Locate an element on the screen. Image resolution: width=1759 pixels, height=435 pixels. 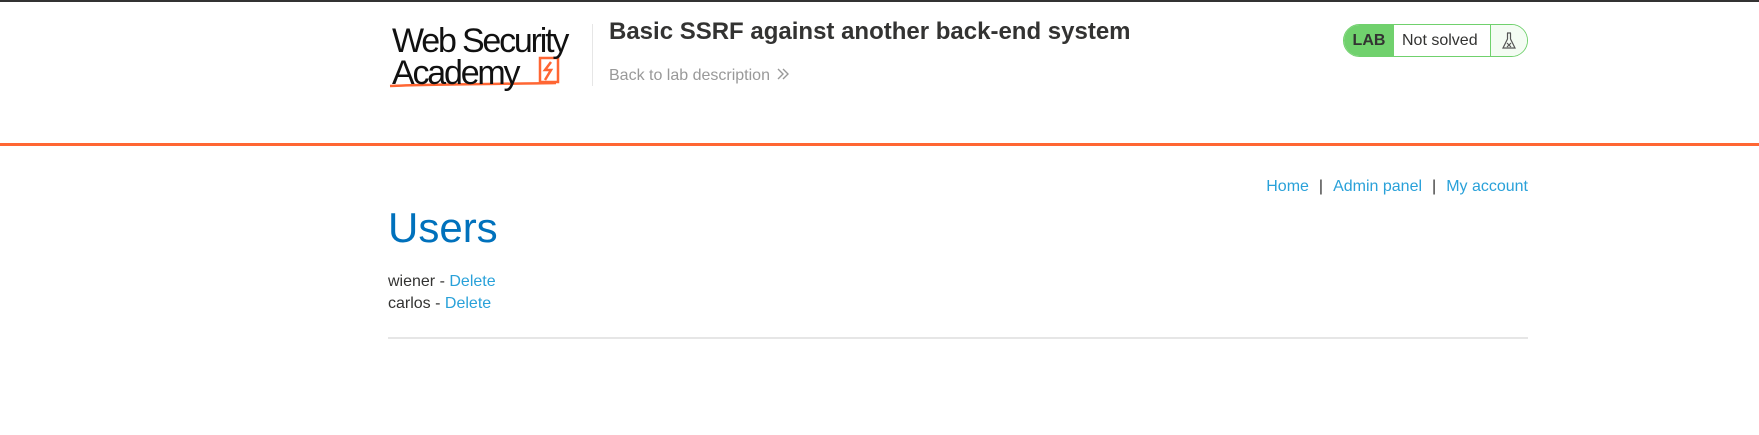
lab-status-widget: LAB Not solved is located at coordinates (1435, 40).